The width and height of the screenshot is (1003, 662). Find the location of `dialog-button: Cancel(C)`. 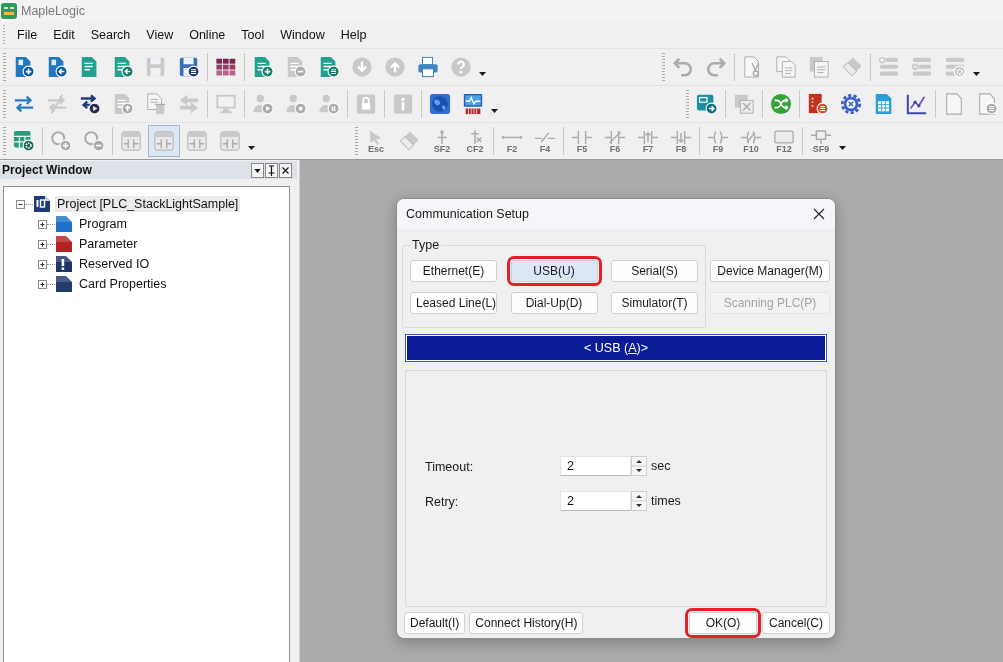

dialog-button: Cancel(C) is located at coordinates (796, 623).